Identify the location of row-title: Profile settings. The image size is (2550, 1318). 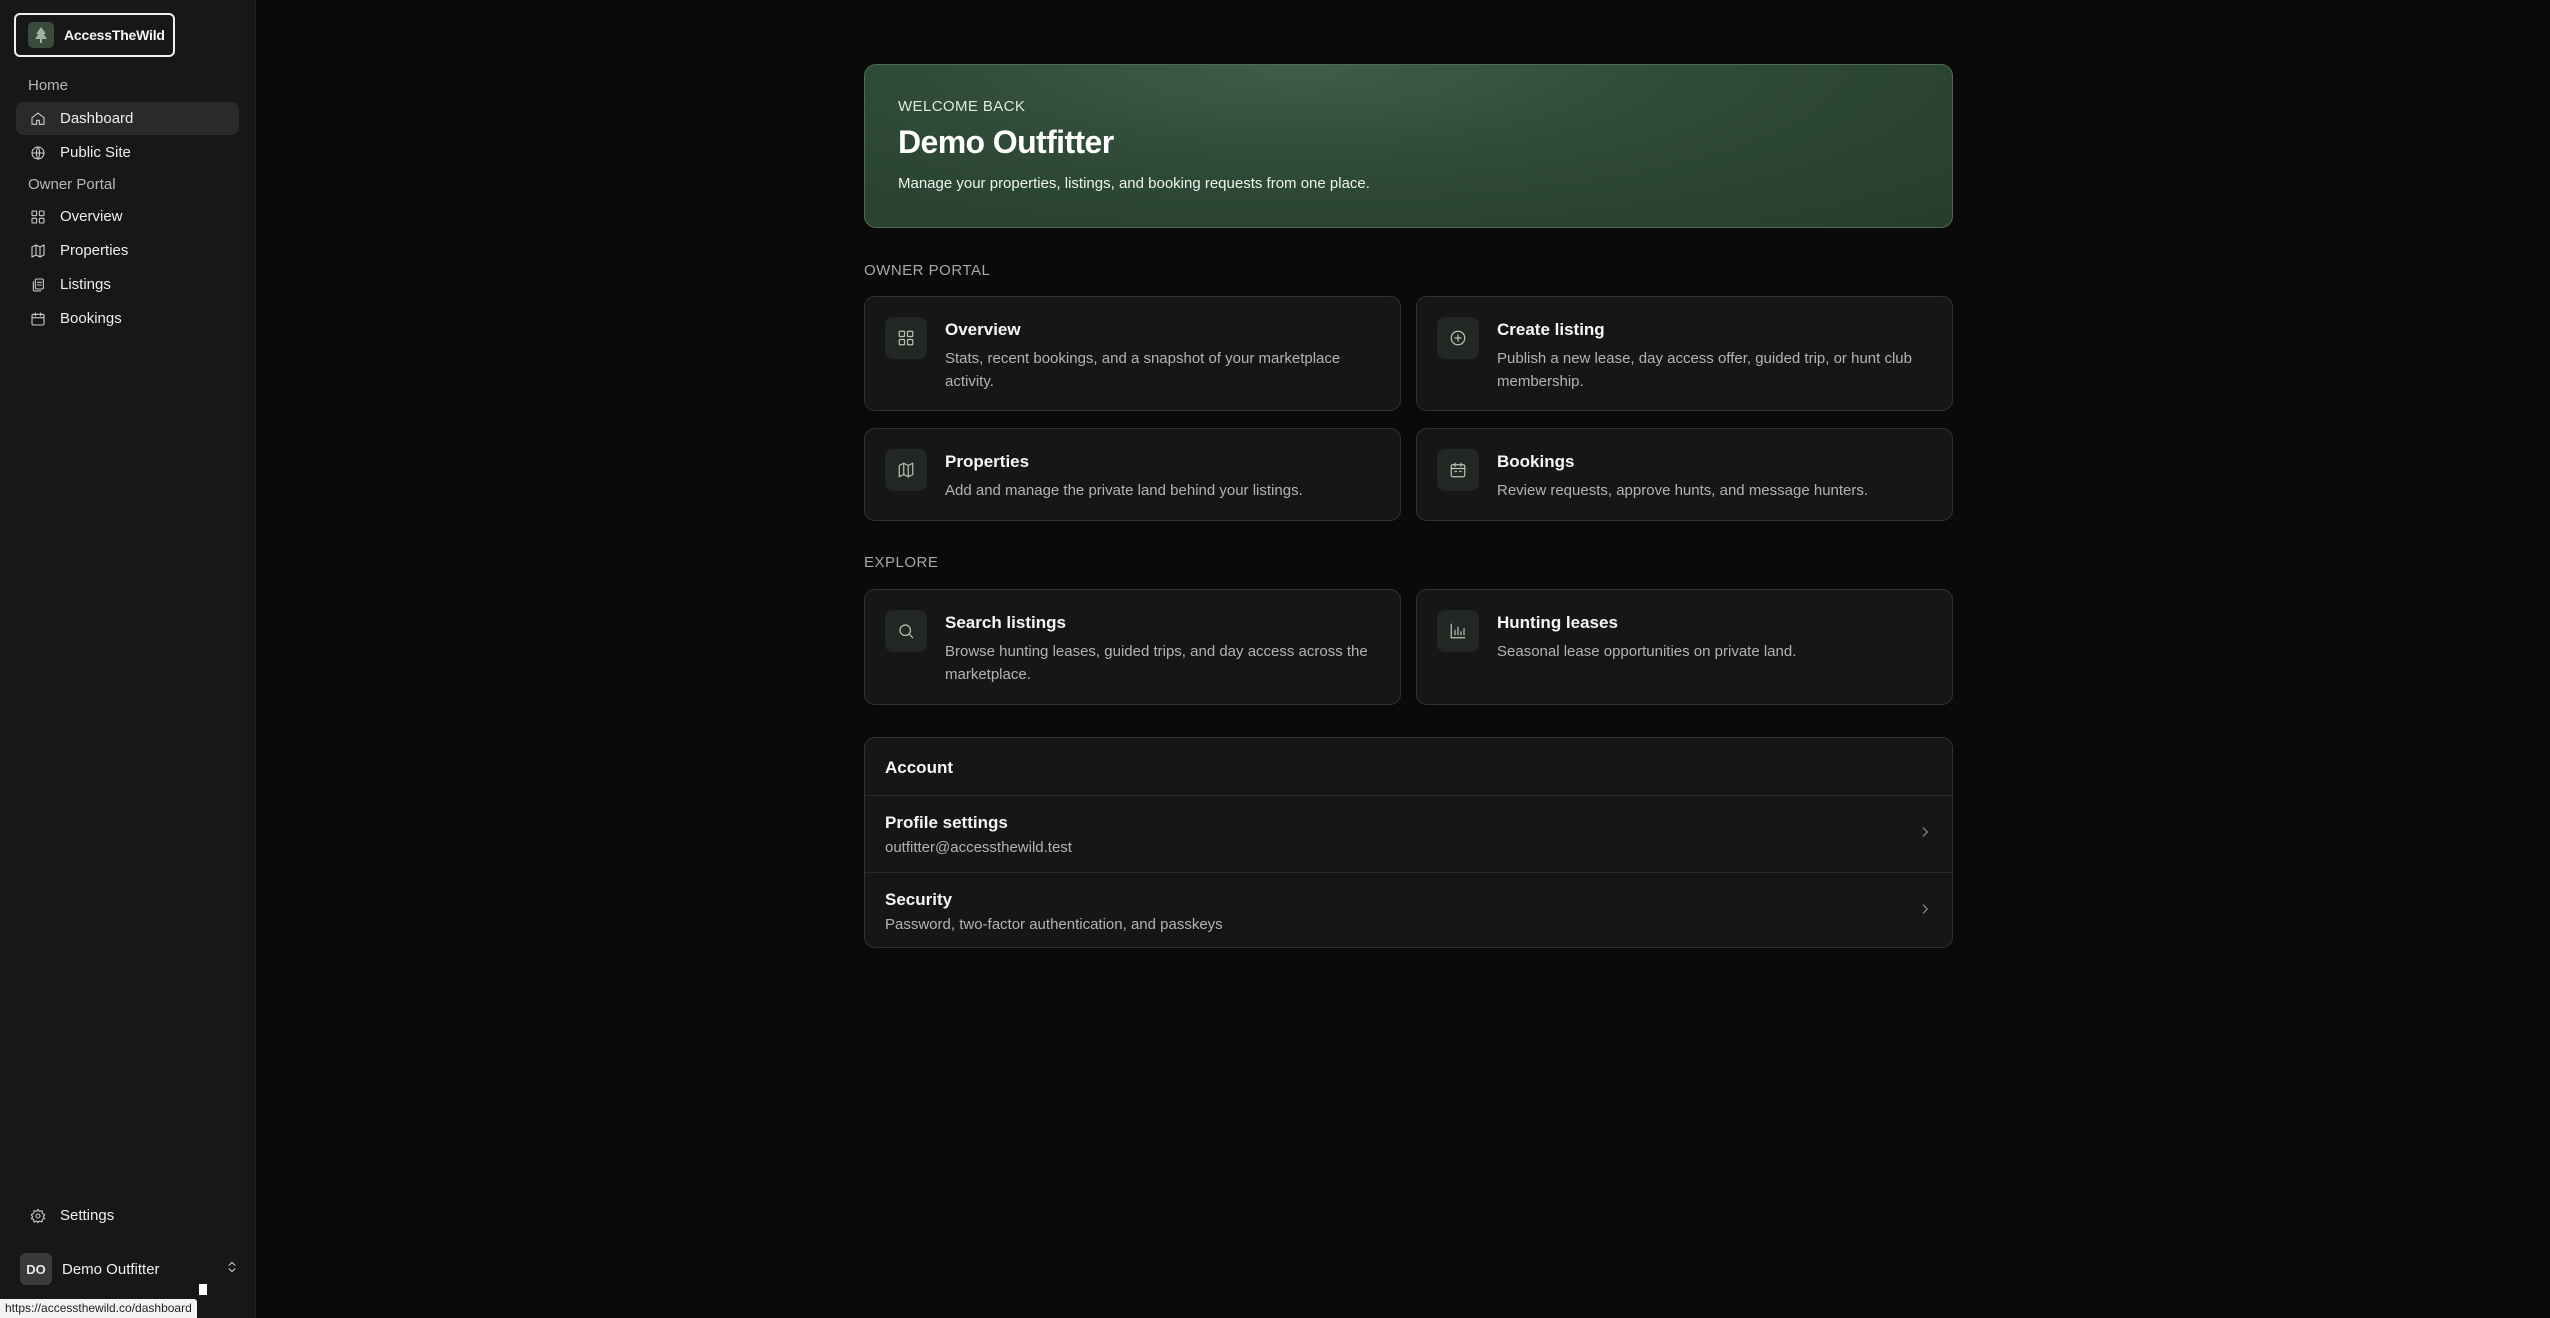
(946, 822).